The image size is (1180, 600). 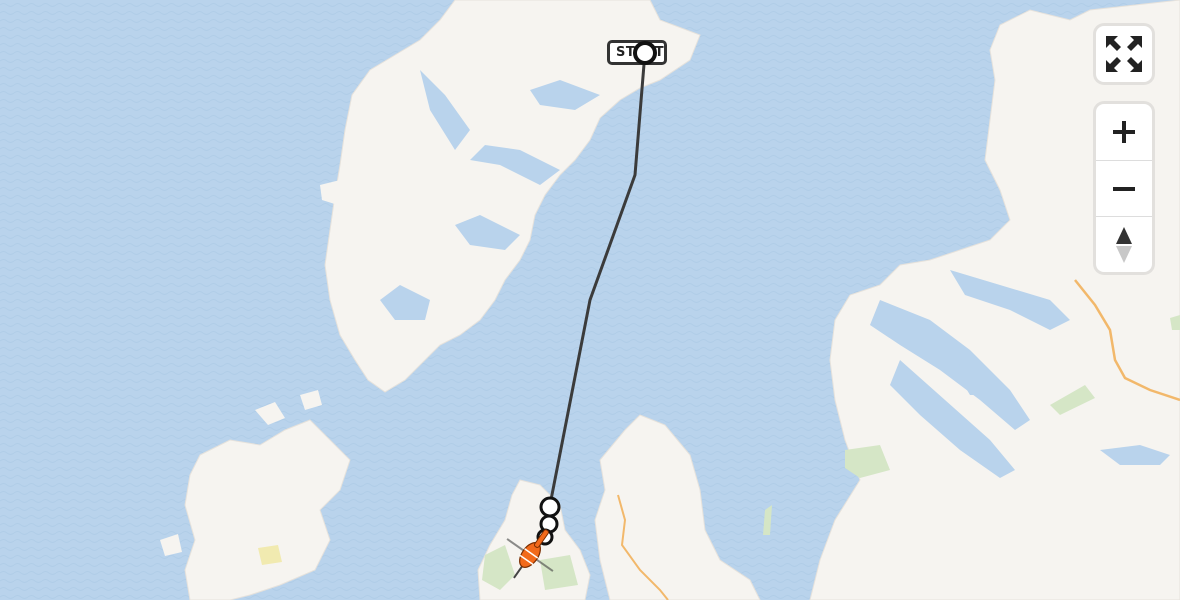 I want to click on plus-icon, so click(x=1124, y=132).